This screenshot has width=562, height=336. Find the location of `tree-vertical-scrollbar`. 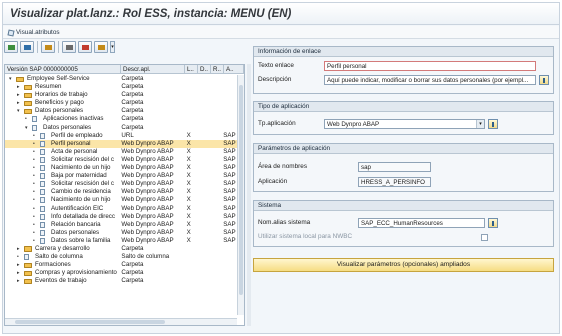

tree-vertical-scrollbar is located at coordinates (240, 195).